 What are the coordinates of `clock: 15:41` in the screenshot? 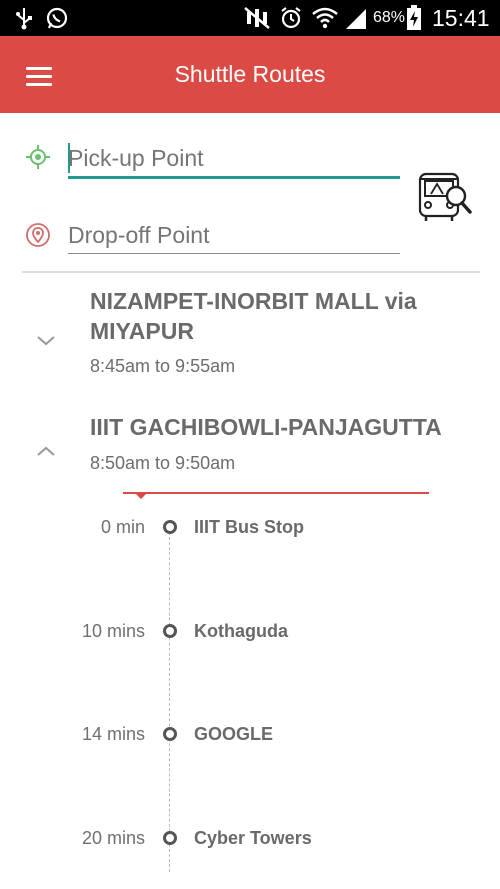 It's located at (461, 18).